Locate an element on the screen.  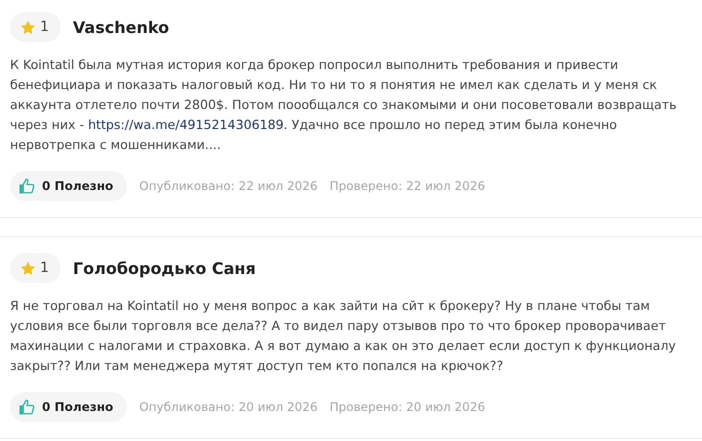
author-name: Голобородько Саня is located at coordinates (164, 268).